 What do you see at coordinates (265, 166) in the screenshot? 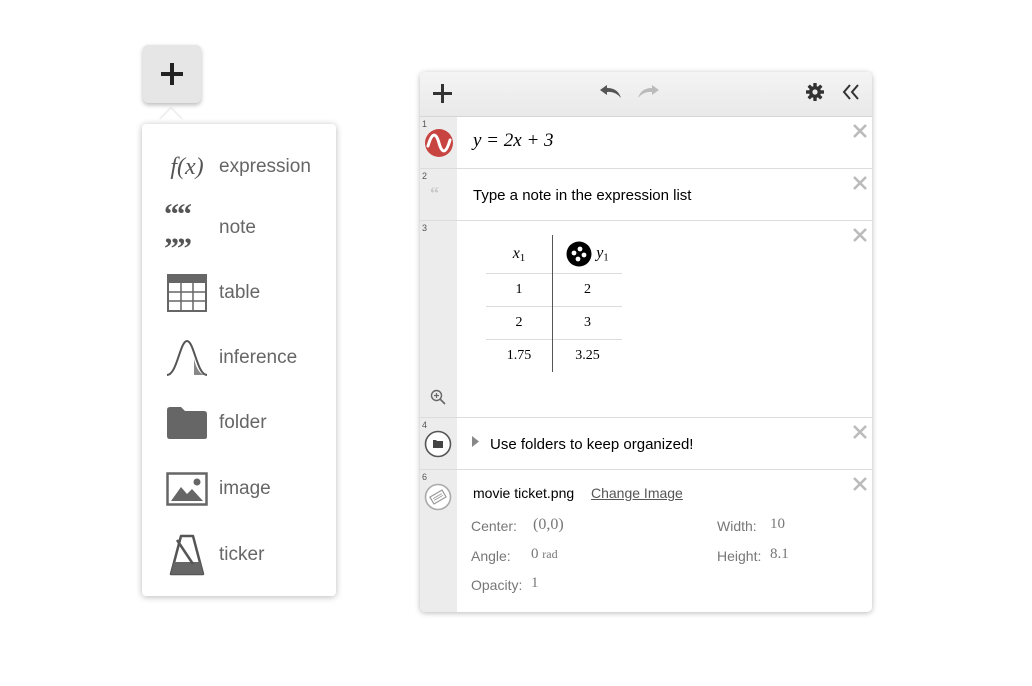
I see `menu-item-label: expression` at bounding box center [265, 166].